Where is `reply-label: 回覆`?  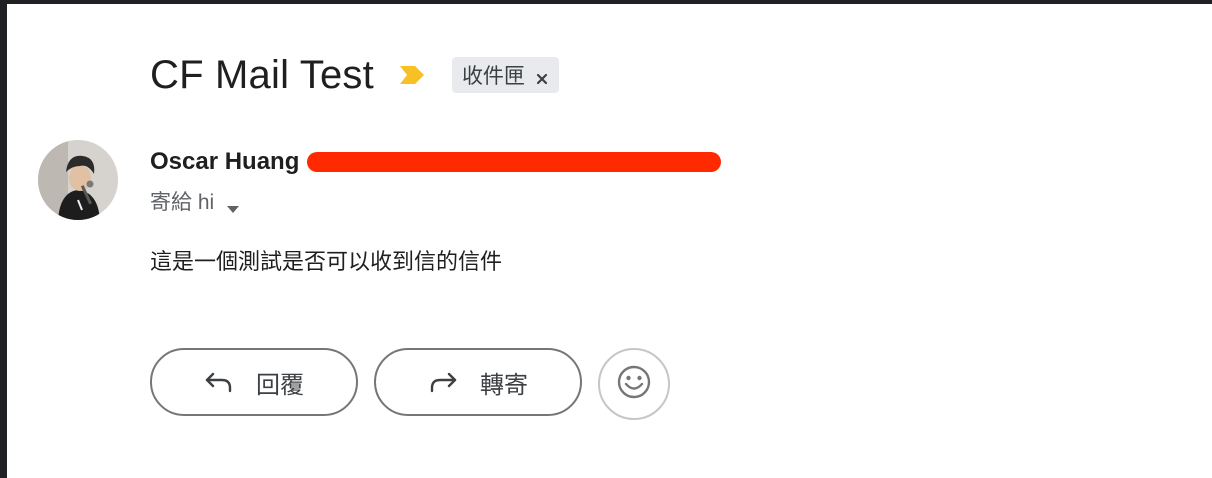
reply-label: 回覆 is located at coordinates (280, 385).